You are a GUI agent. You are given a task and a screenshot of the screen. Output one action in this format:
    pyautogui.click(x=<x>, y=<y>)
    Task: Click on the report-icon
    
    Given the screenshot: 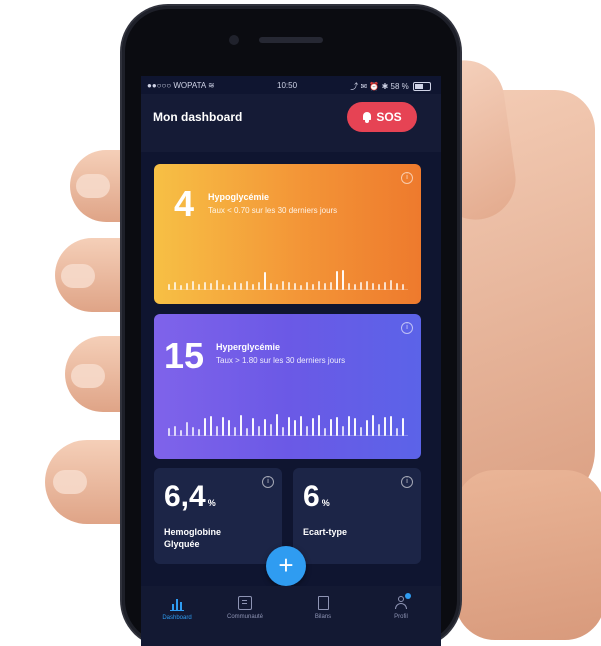 What is the action you would take?
    pyautogui.click(x=323, y=603)
    